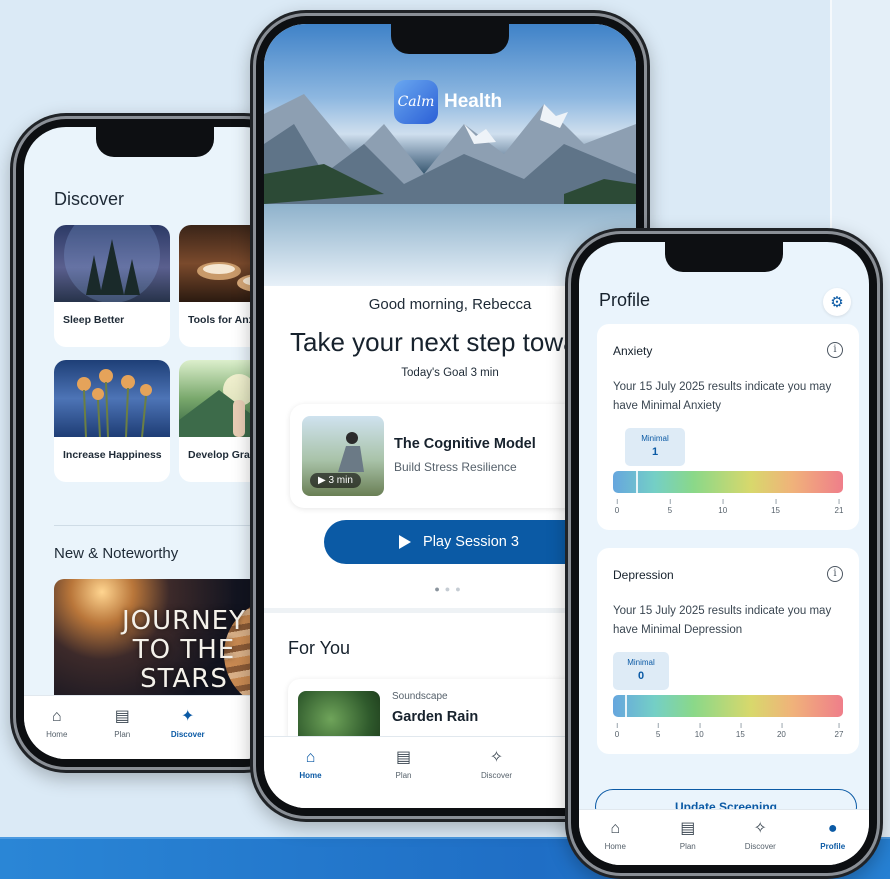 The width and height of the screenshot is (890, 879). Describe the element at coordinates (94, 320) in the screenshot. I see `tile-label: Sleep Better` at that location.